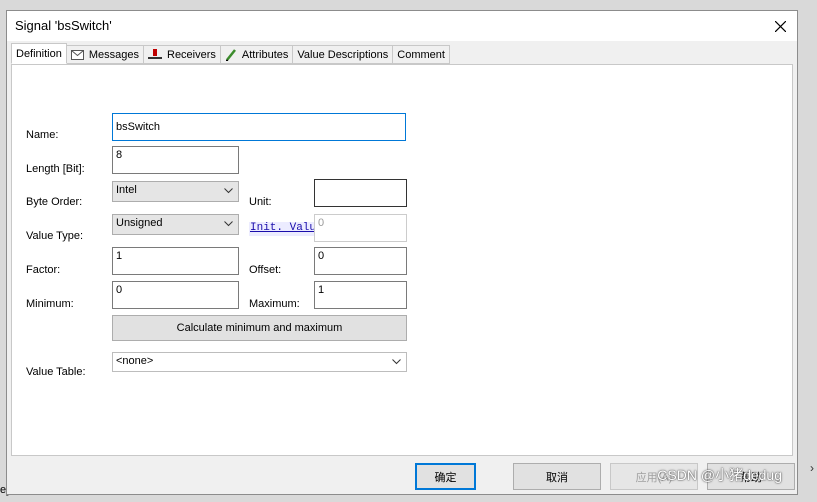  I want to click on byte-order-select: Intel, so click(175, 191).